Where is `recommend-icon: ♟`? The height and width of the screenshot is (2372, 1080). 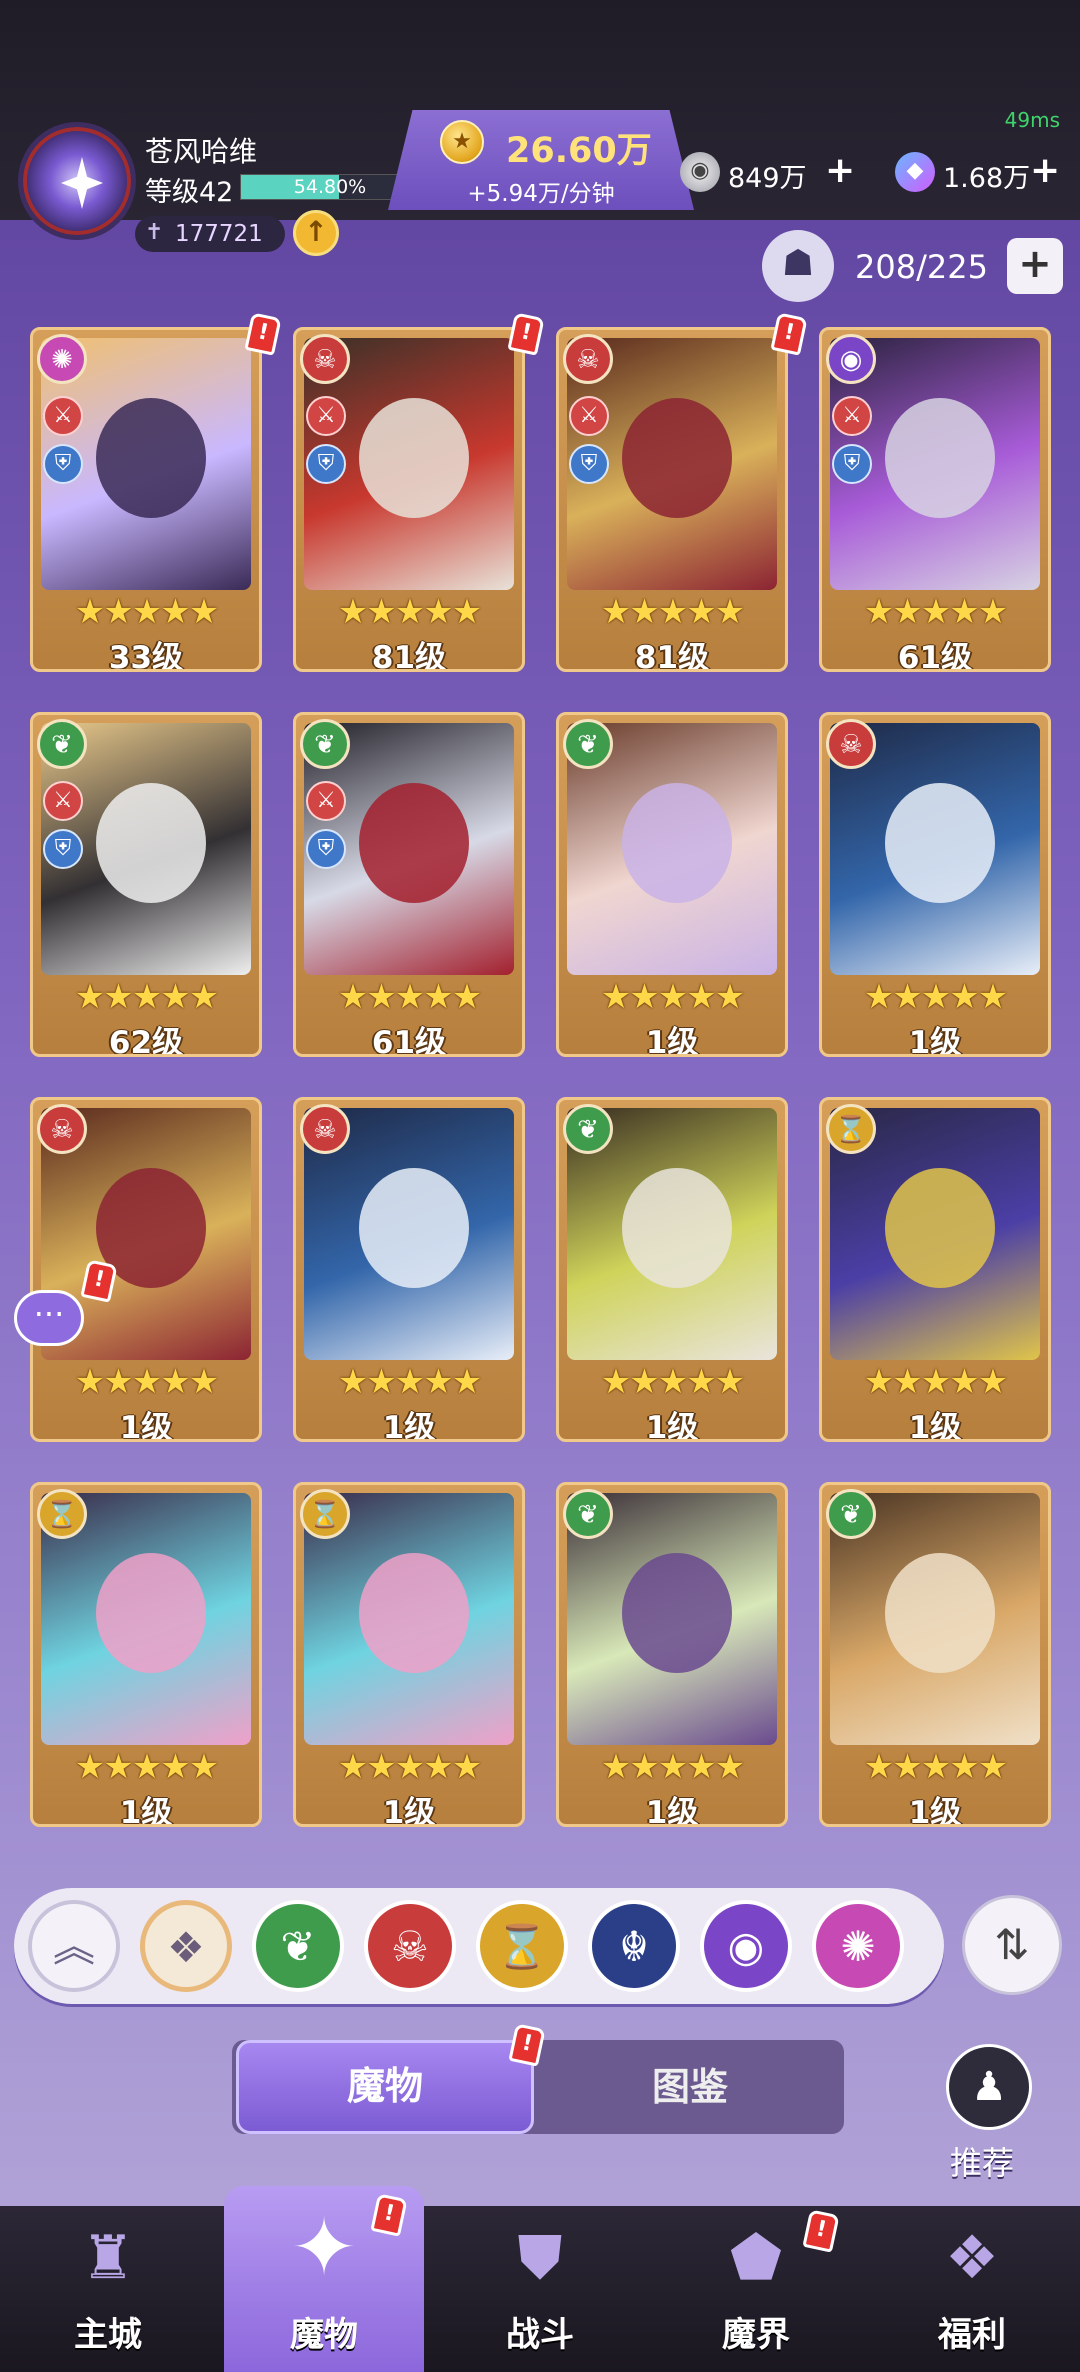 recommend-icon: ♟ is located at coordinates (989, 2087).